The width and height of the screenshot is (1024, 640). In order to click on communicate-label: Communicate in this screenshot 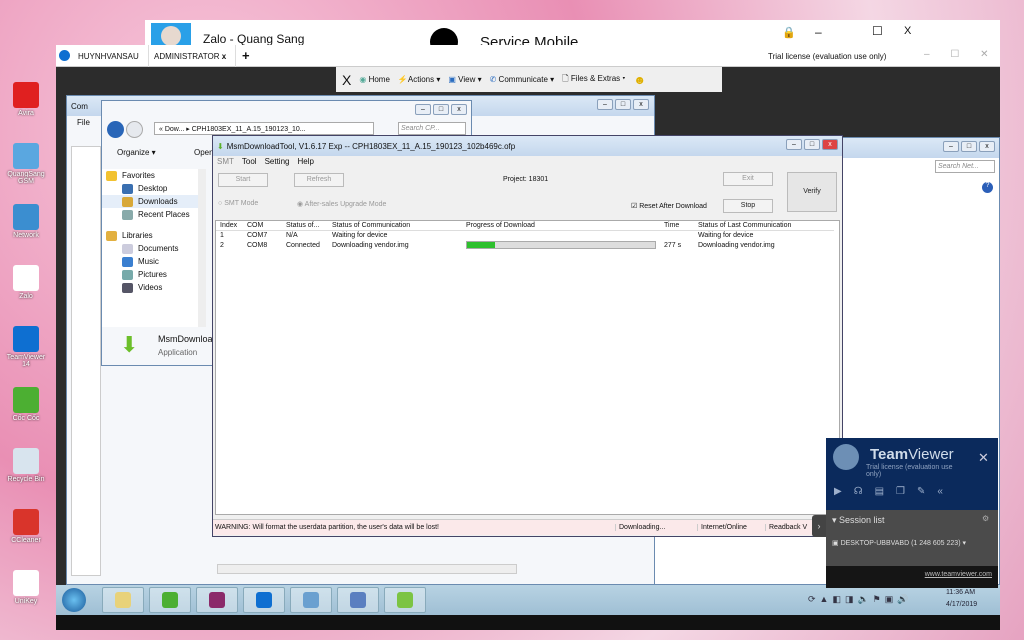, I will do `click(523, 79)`.